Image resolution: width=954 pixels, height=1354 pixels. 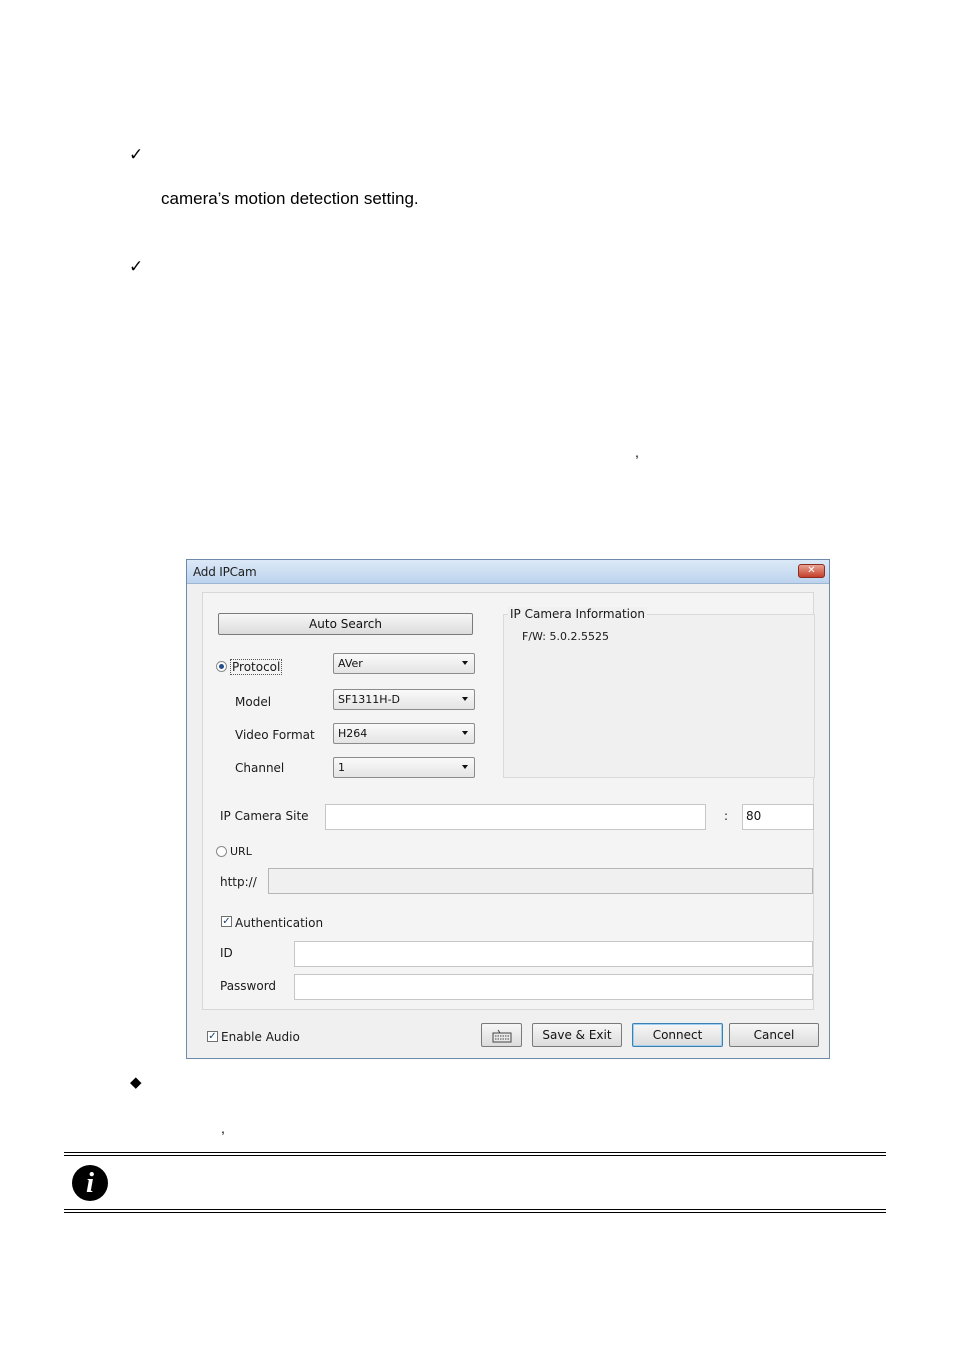 I want to click on video-format-value: H264, so click(x=353, y=733).